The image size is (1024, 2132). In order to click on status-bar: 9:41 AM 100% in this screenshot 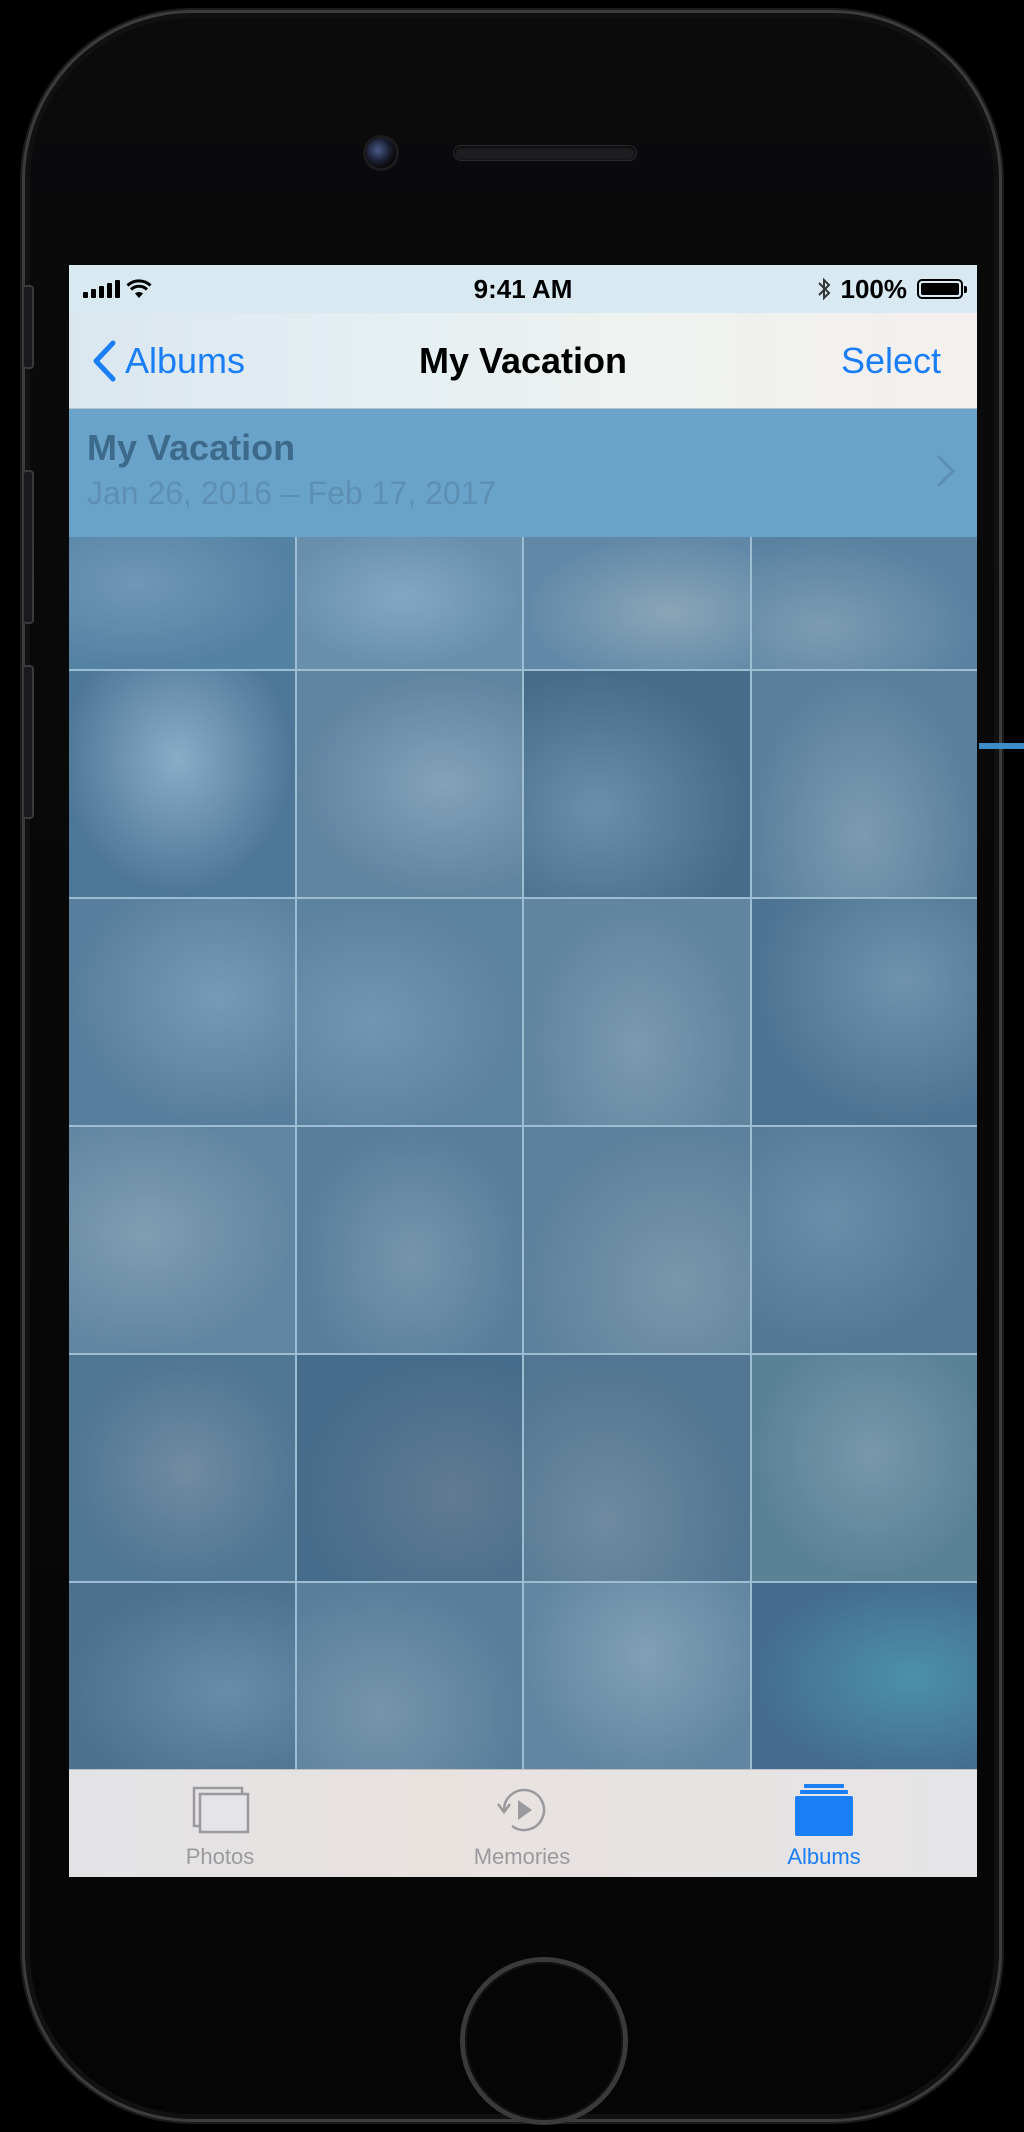, I will do `click(523, 289)`.